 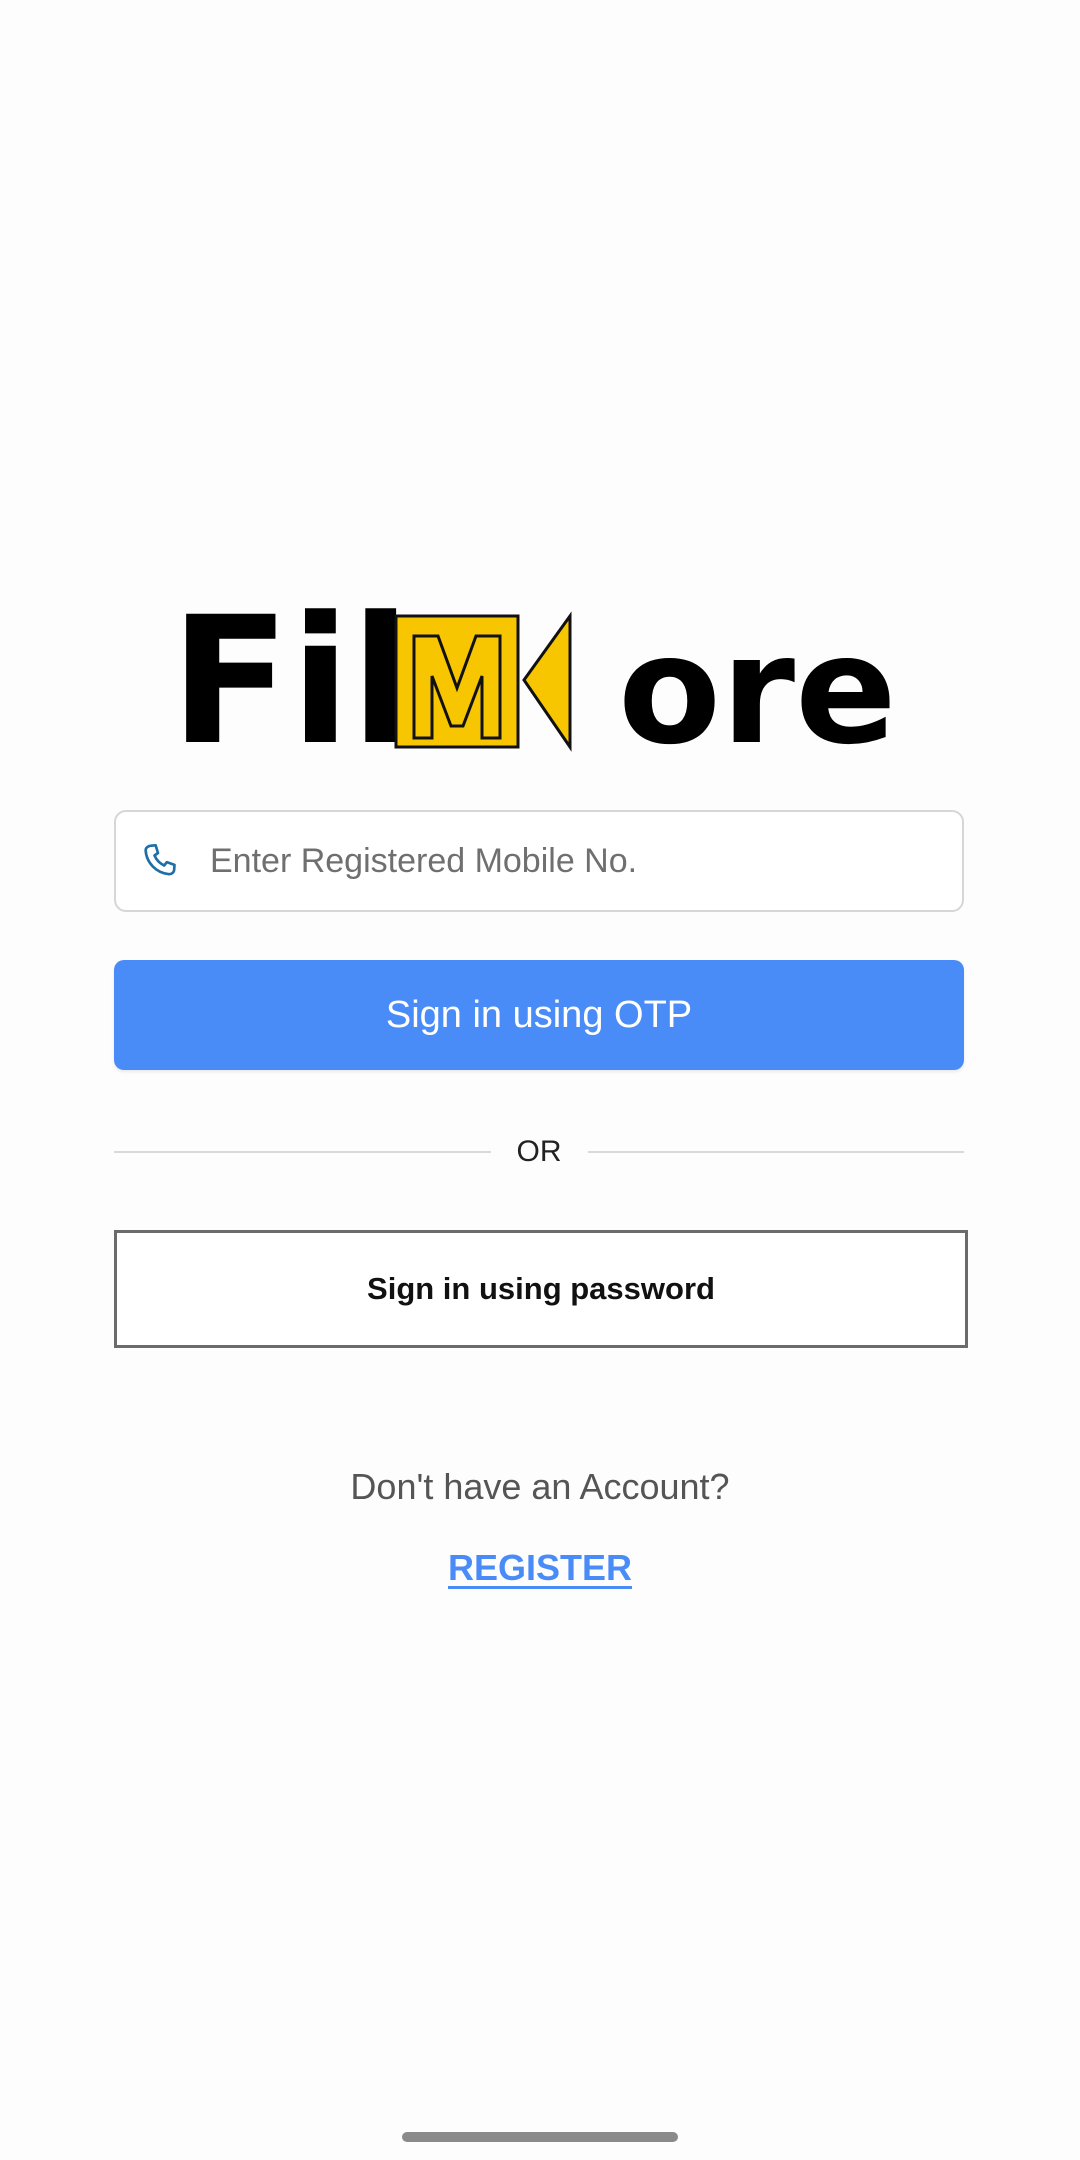 What do you see at coordinates (540, 1568) in the screenshot?
I see `register-link: REGISTER` at bounding box center [540, 1568].